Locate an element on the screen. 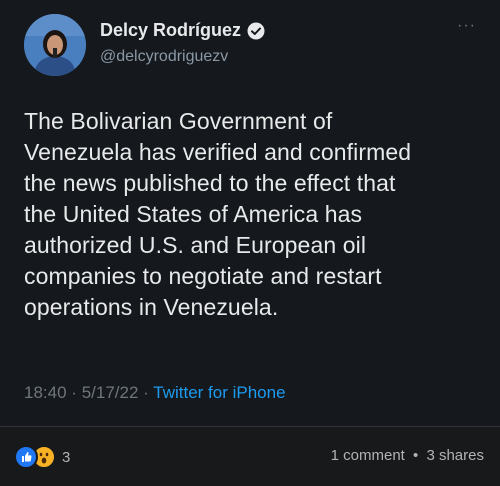  more-dots-icon: ··· is located at coordinates (466, 26).